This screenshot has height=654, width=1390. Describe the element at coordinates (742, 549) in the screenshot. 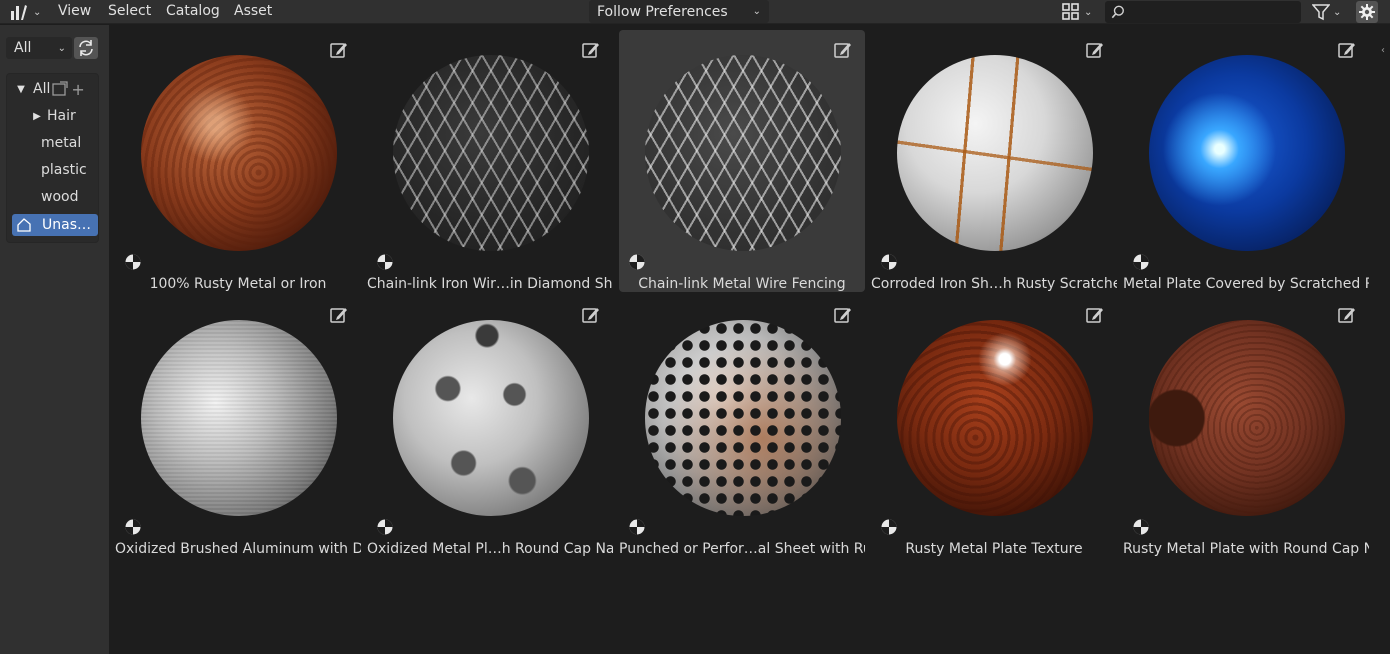

I see `asset-name: Punched or Perfor…al Sheet with Rust` at that location.